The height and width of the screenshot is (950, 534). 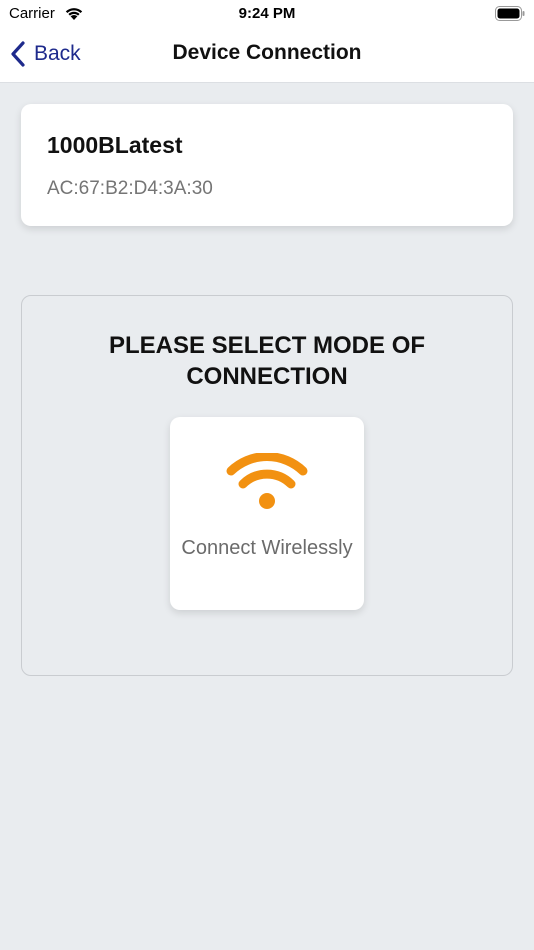 I want to click on device-mac-address: AC:67:B2:D4:3A:30, so click(x=130, y=188).